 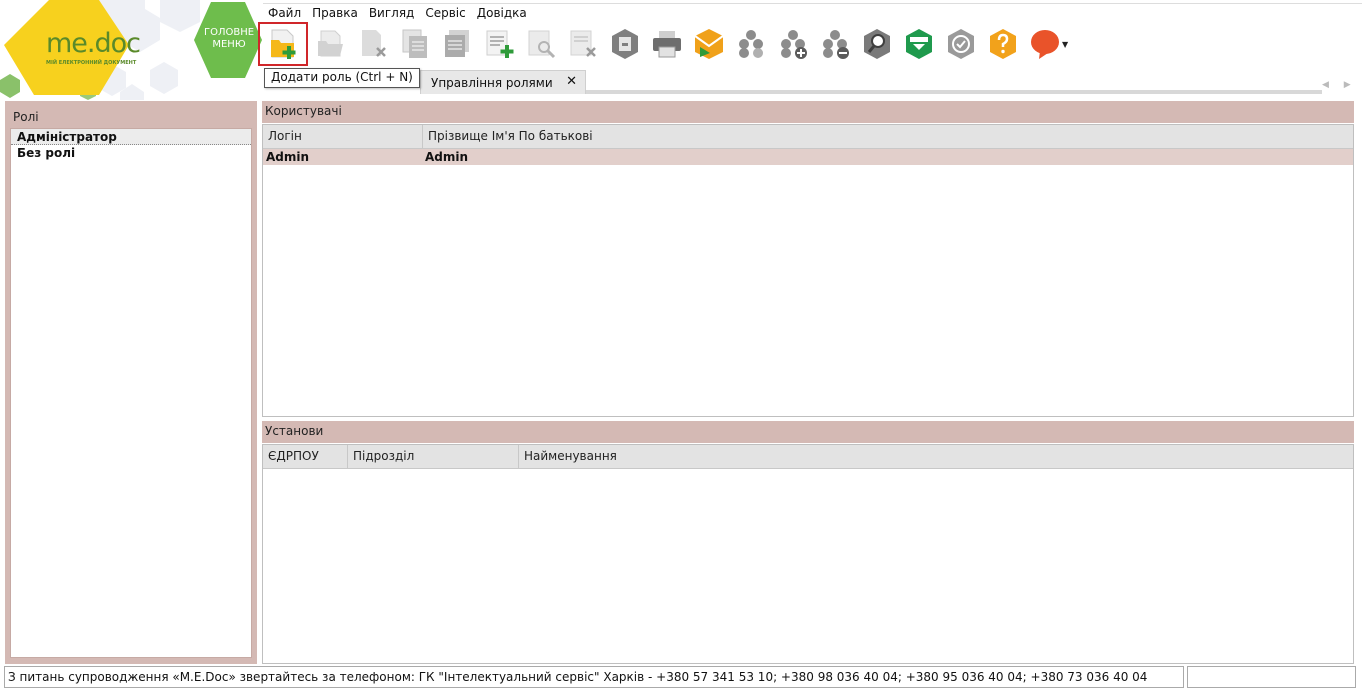 I want to click on cell-full-name: Admin, so click(x=447, y=157).